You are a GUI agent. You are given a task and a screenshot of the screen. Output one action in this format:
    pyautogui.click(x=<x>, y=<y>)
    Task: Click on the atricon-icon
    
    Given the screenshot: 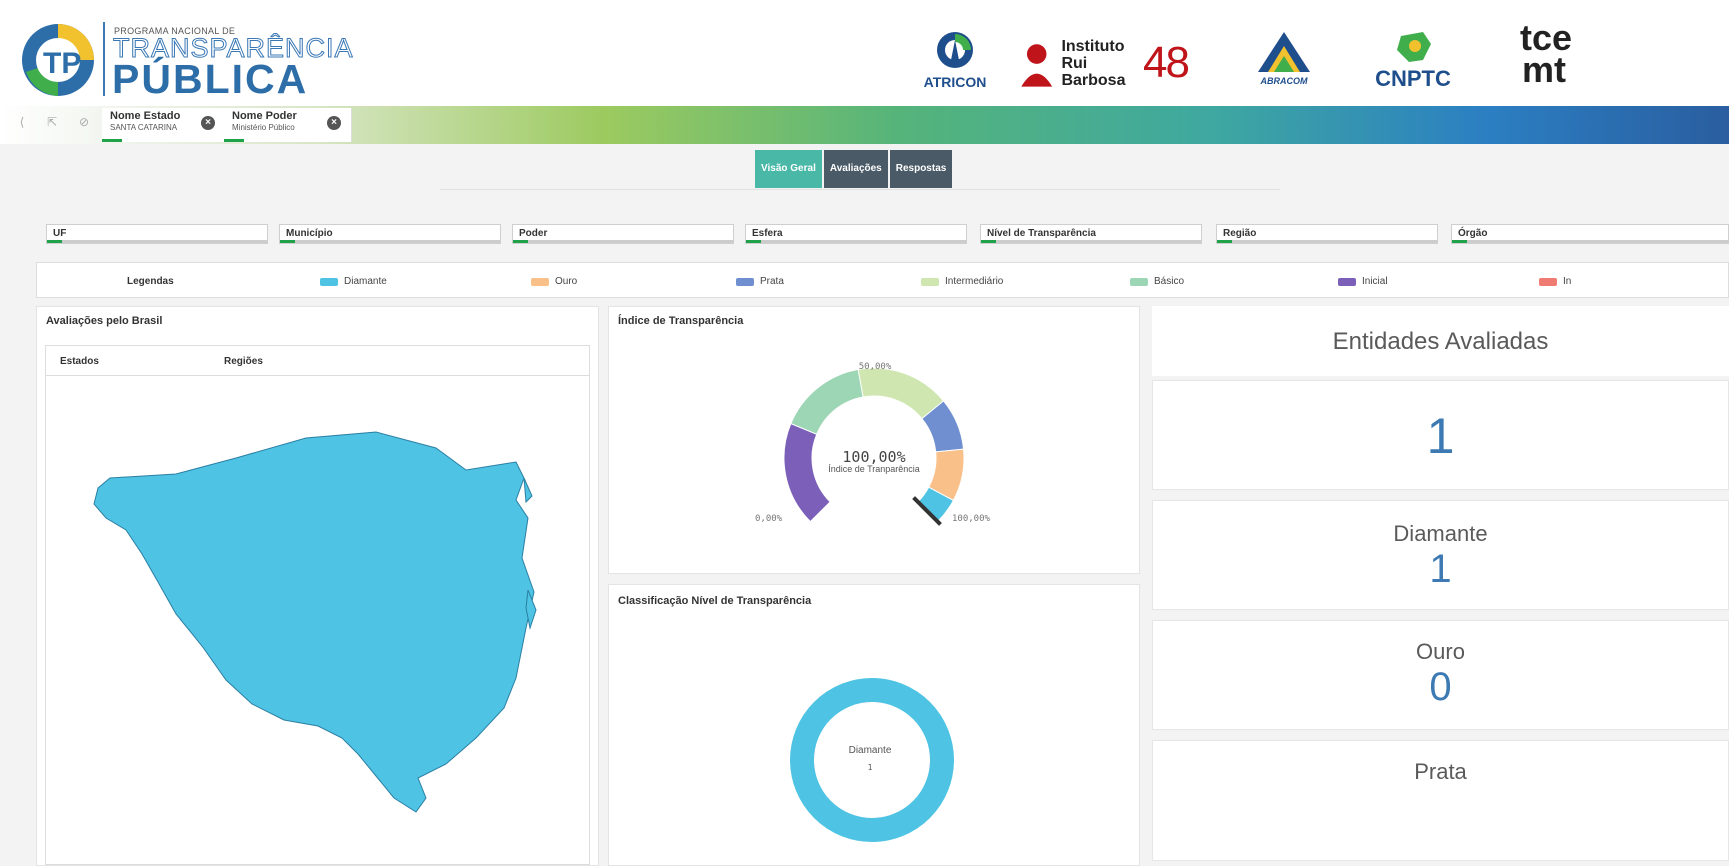 What is the action you would take?
    pyautogui.click(x=955, y=50)
    